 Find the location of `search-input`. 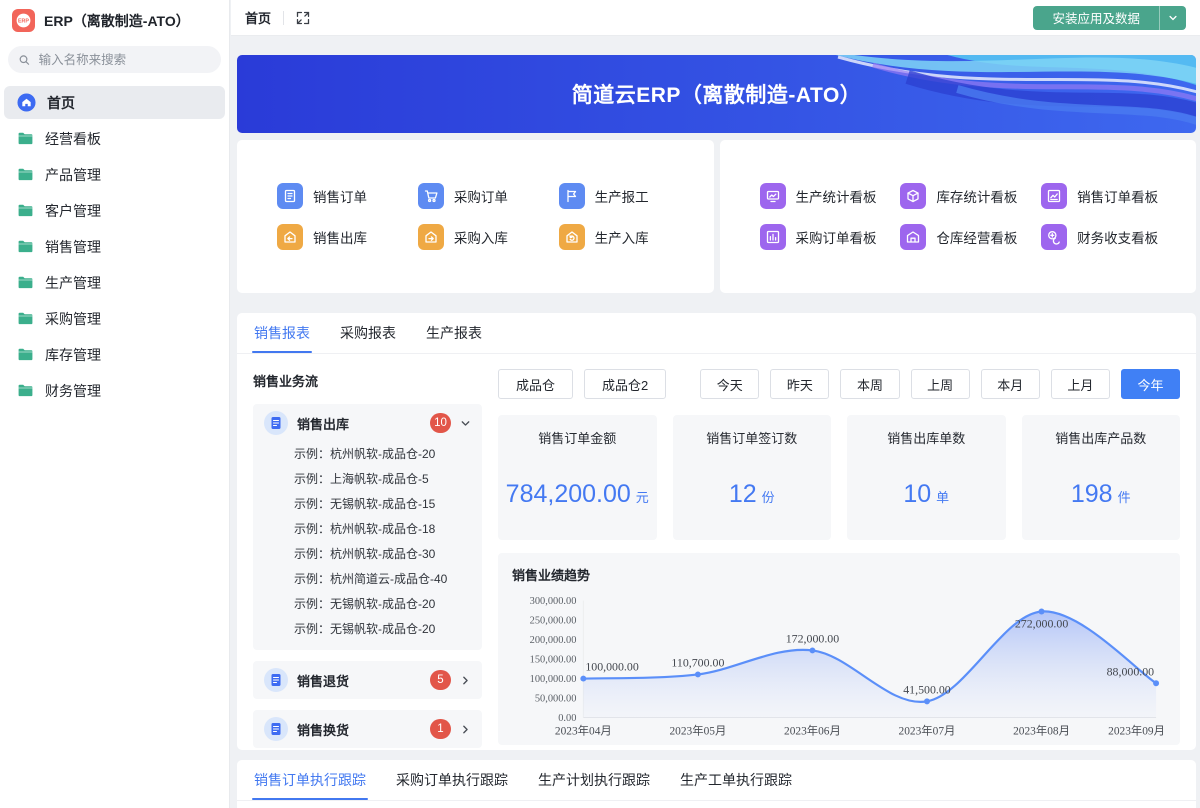

search-input is located at coordinates (123, 59).